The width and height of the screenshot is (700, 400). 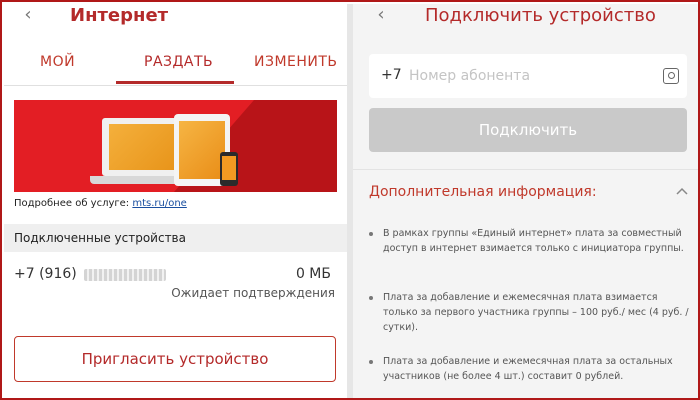 I want to click on divider, so click(x=525, y=169).